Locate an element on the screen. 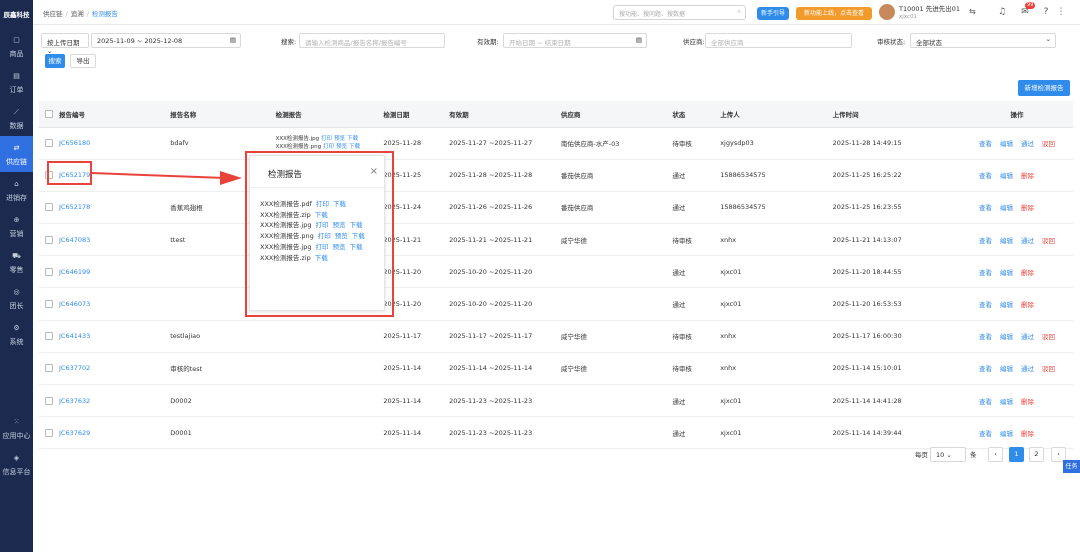 This screenshot has height=552, width=1080. status-badge: 待审核 is located at coordinates (690, 369).